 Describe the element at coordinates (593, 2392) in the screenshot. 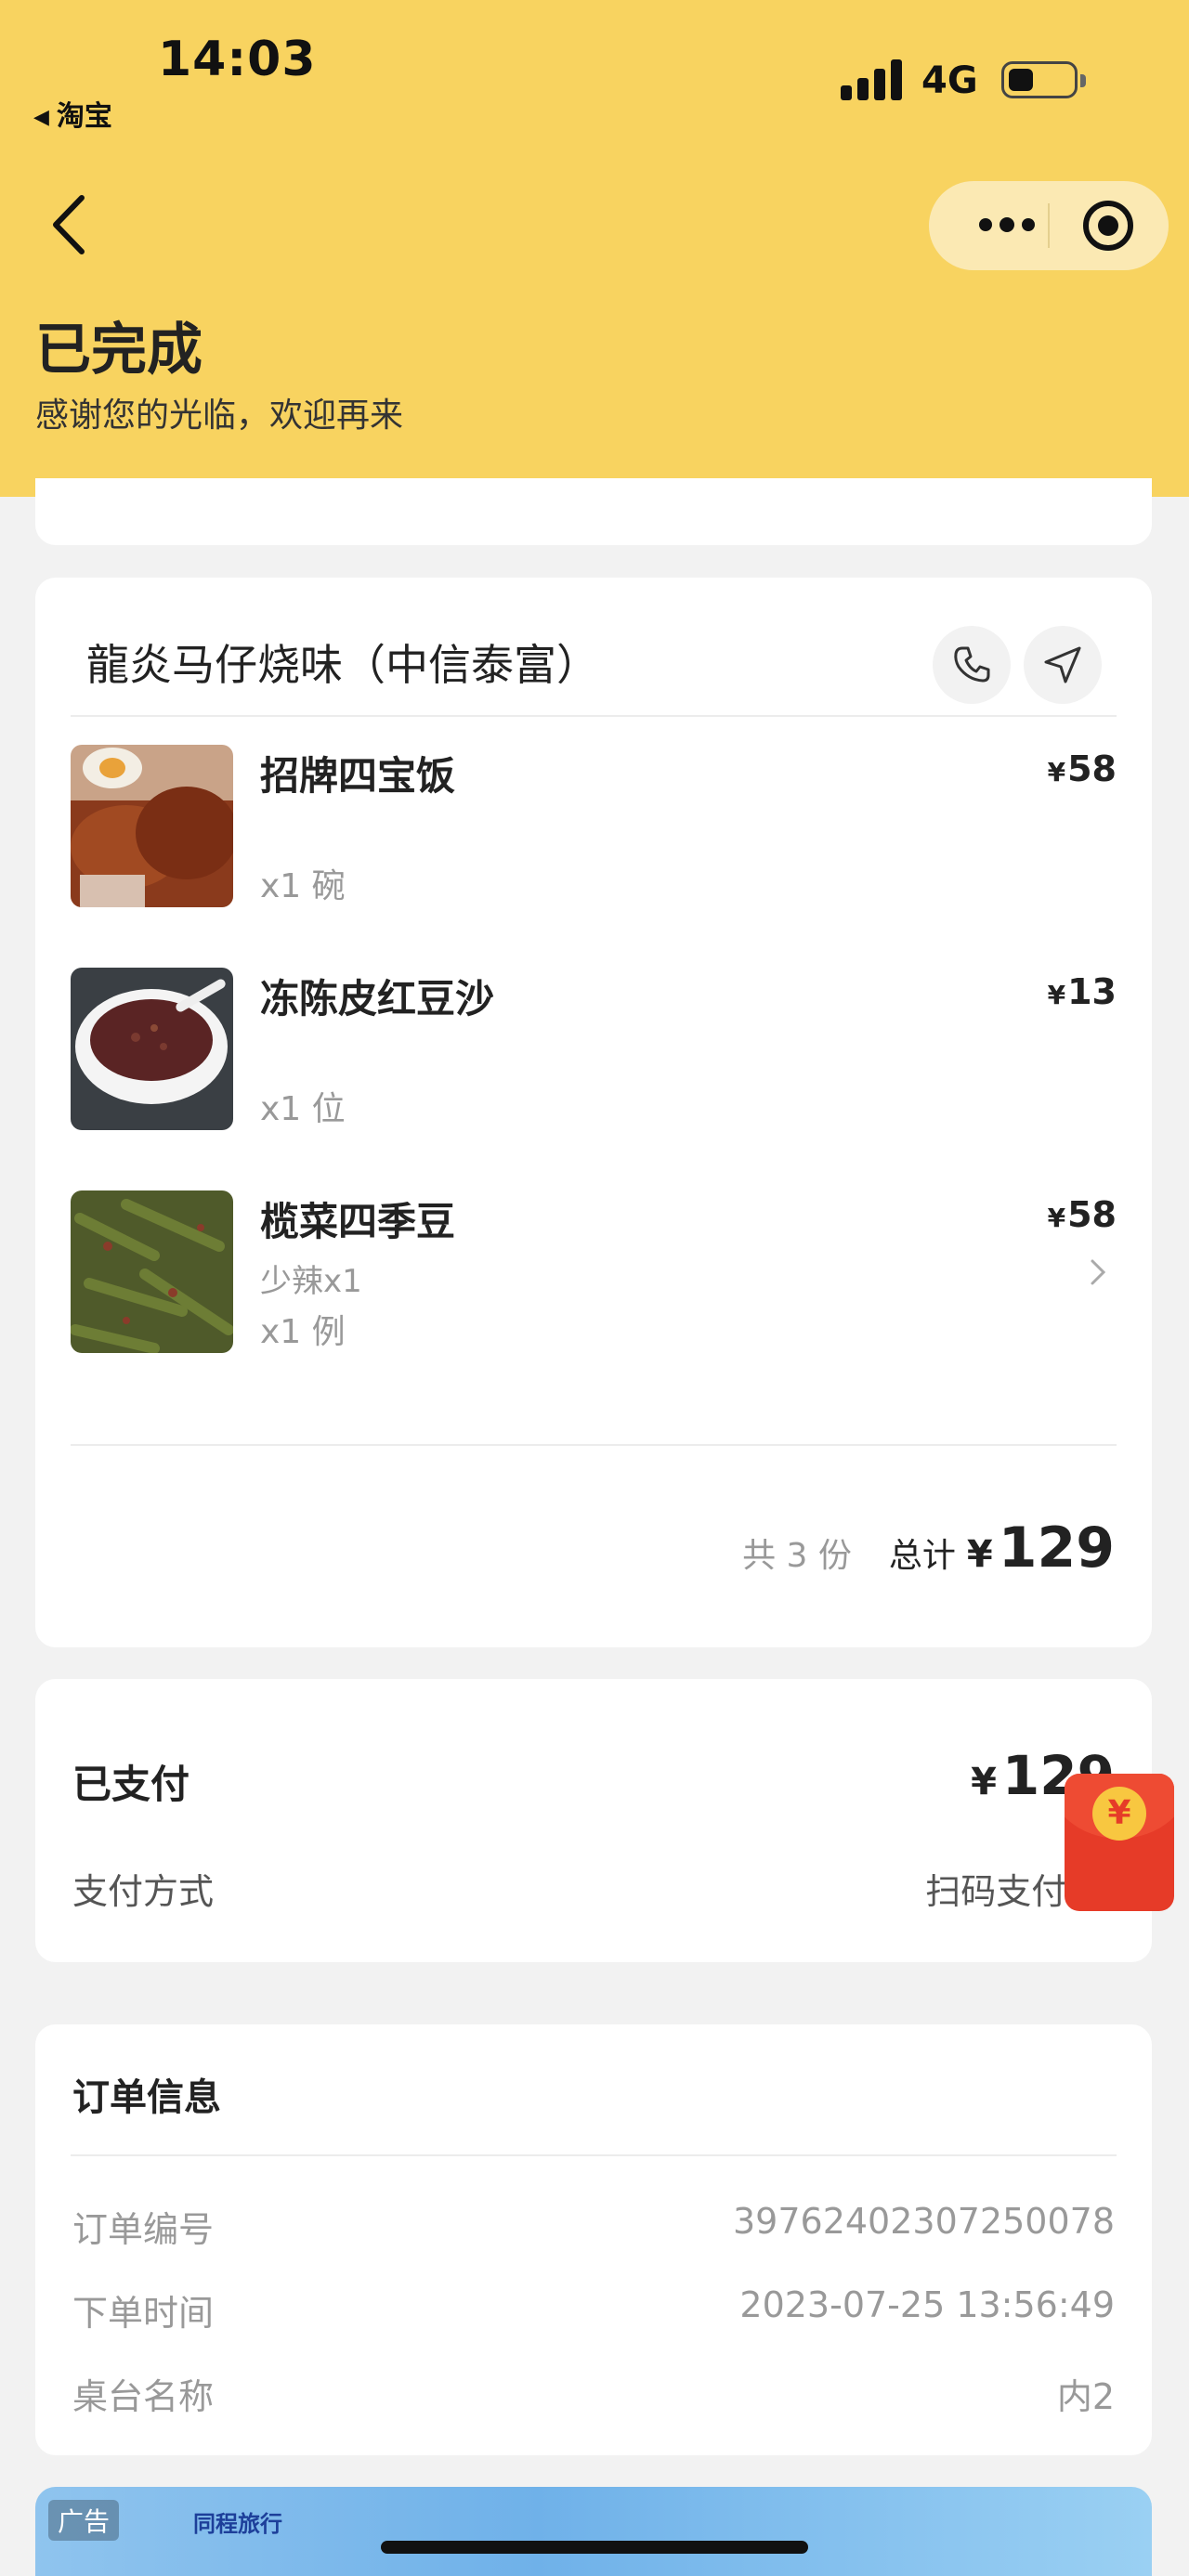

I see `table-name-row: 桌台名称 内2` at that location.